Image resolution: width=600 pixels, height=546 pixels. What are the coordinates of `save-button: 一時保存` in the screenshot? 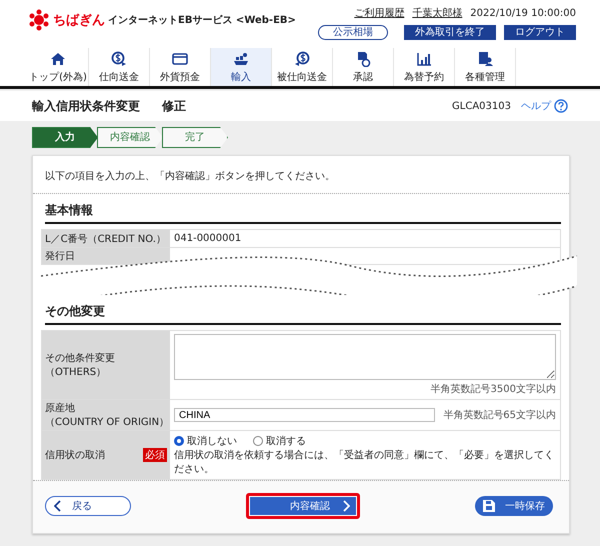 It's located at (514, 506).